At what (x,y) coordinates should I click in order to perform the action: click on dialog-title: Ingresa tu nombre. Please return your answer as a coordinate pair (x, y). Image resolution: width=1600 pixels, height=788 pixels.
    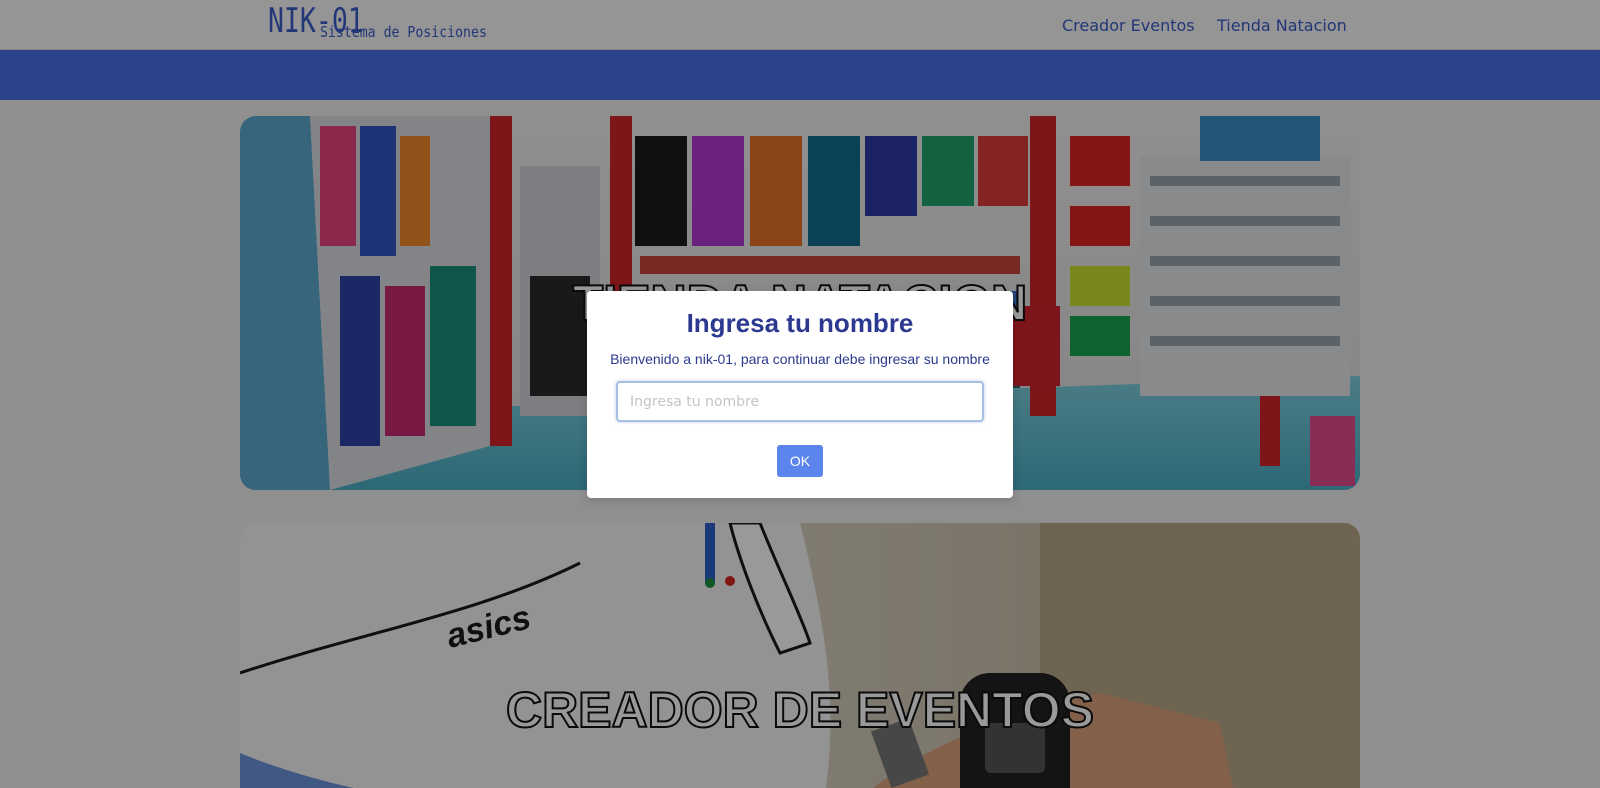
    Looking at the image, I should click on (800, 323).